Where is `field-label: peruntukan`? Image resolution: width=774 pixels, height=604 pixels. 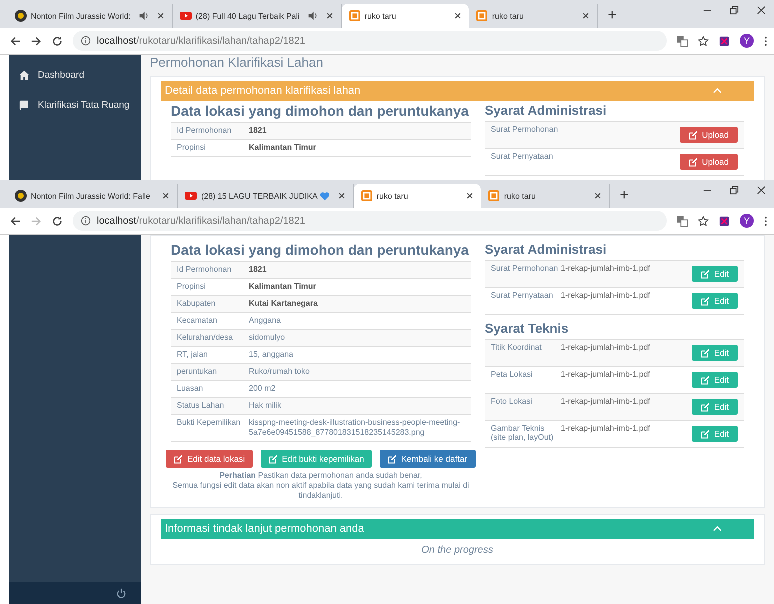
field-label: peruntukan is located at coordinates (197, 372).